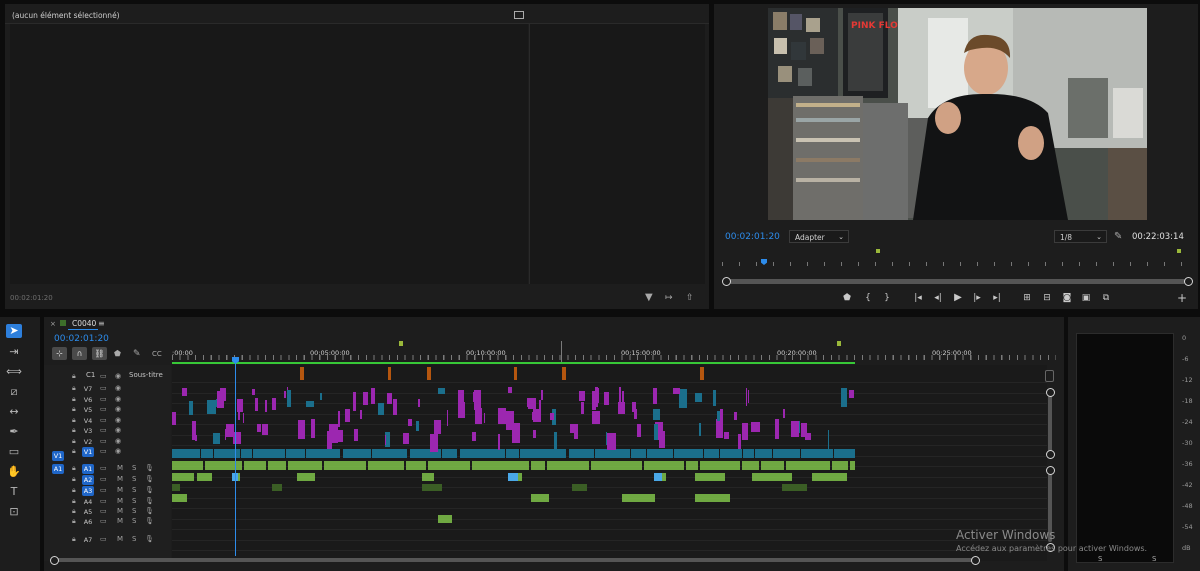 This screenshot has height=571, width=1200. What do you see at coordinates (58, 469) in the screenshot?
I see `source-patch-a1: A1` at bounding box center [58, 469].